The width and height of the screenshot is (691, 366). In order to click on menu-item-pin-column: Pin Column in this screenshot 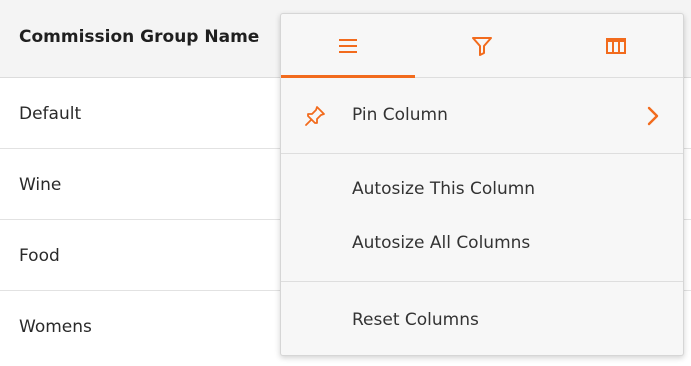, I will do `click(482, 116)`.